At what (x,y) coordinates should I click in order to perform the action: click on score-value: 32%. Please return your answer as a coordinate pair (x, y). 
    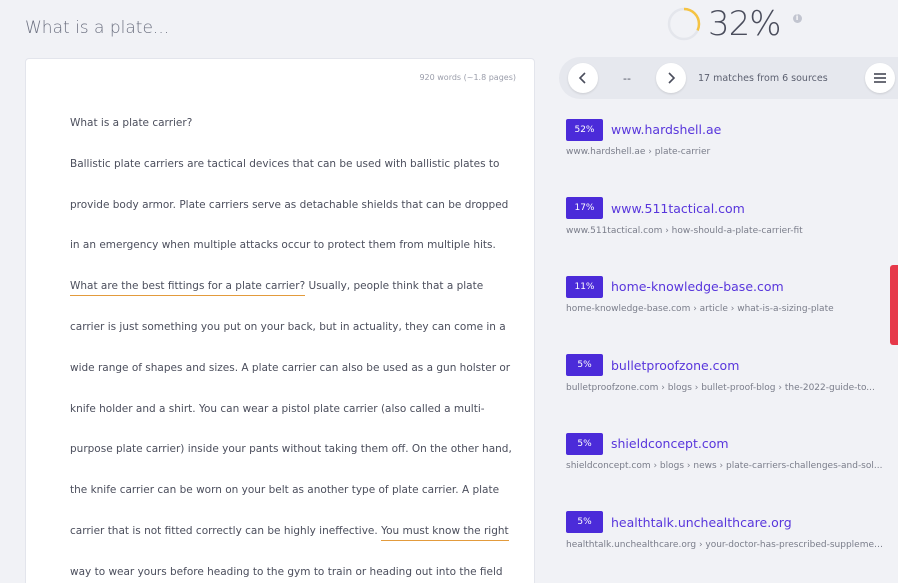
    Looking at the image, I should click on (745, 24).